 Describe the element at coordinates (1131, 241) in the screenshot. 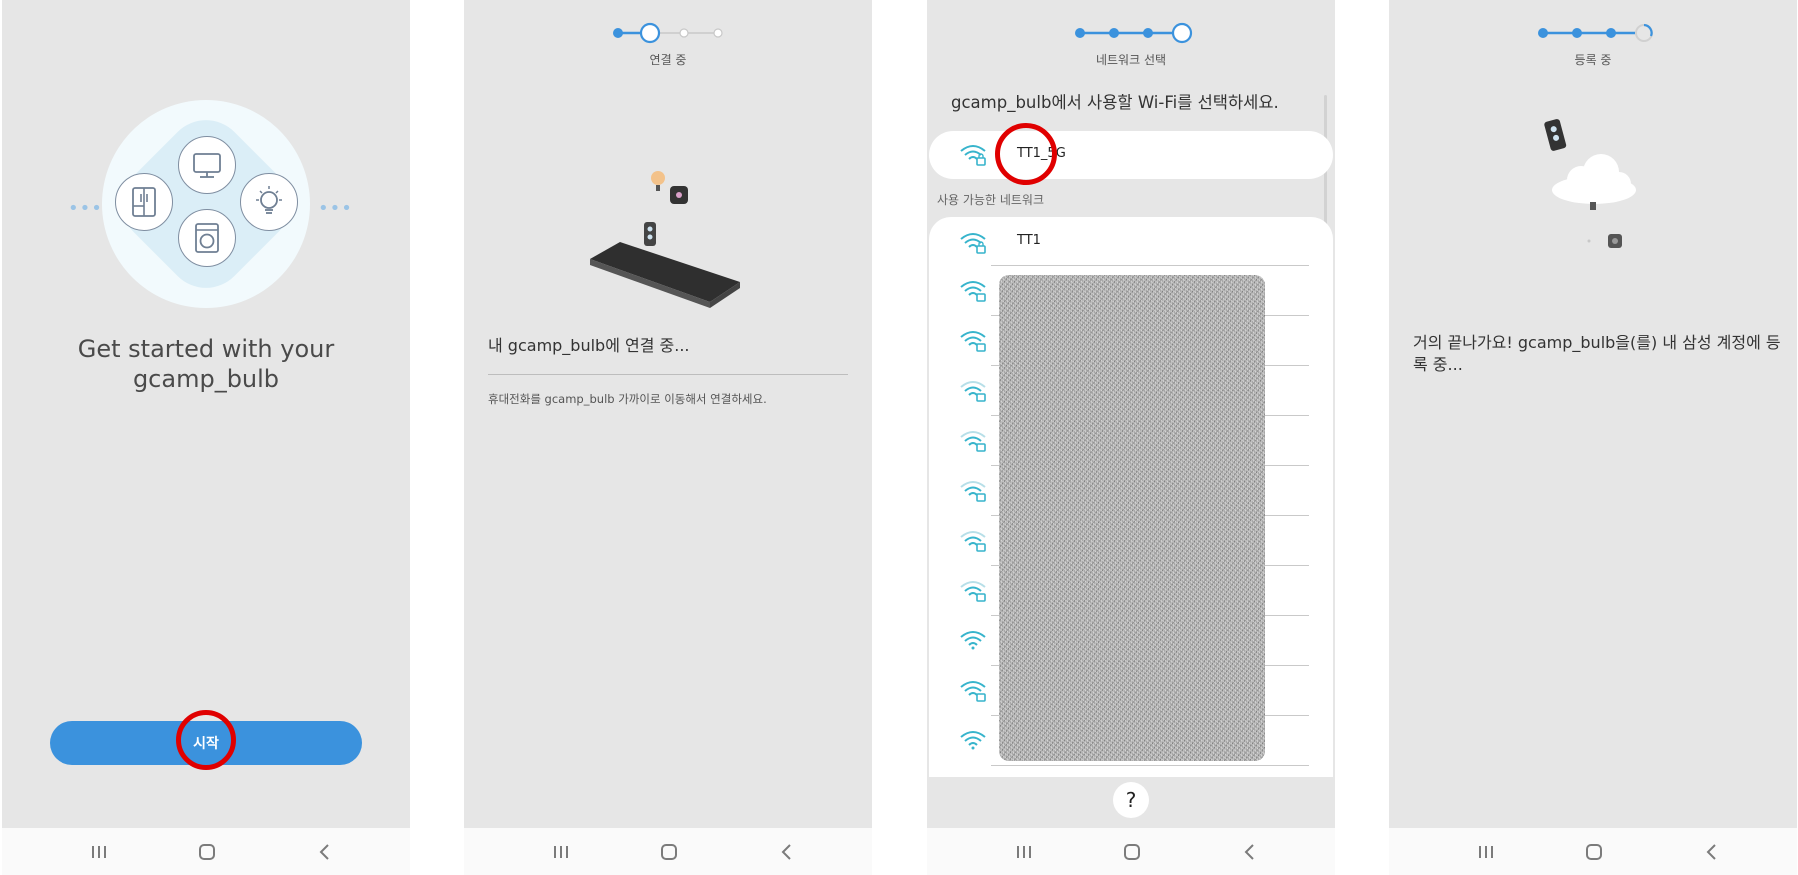

I see `list-item: TT1` at that location.